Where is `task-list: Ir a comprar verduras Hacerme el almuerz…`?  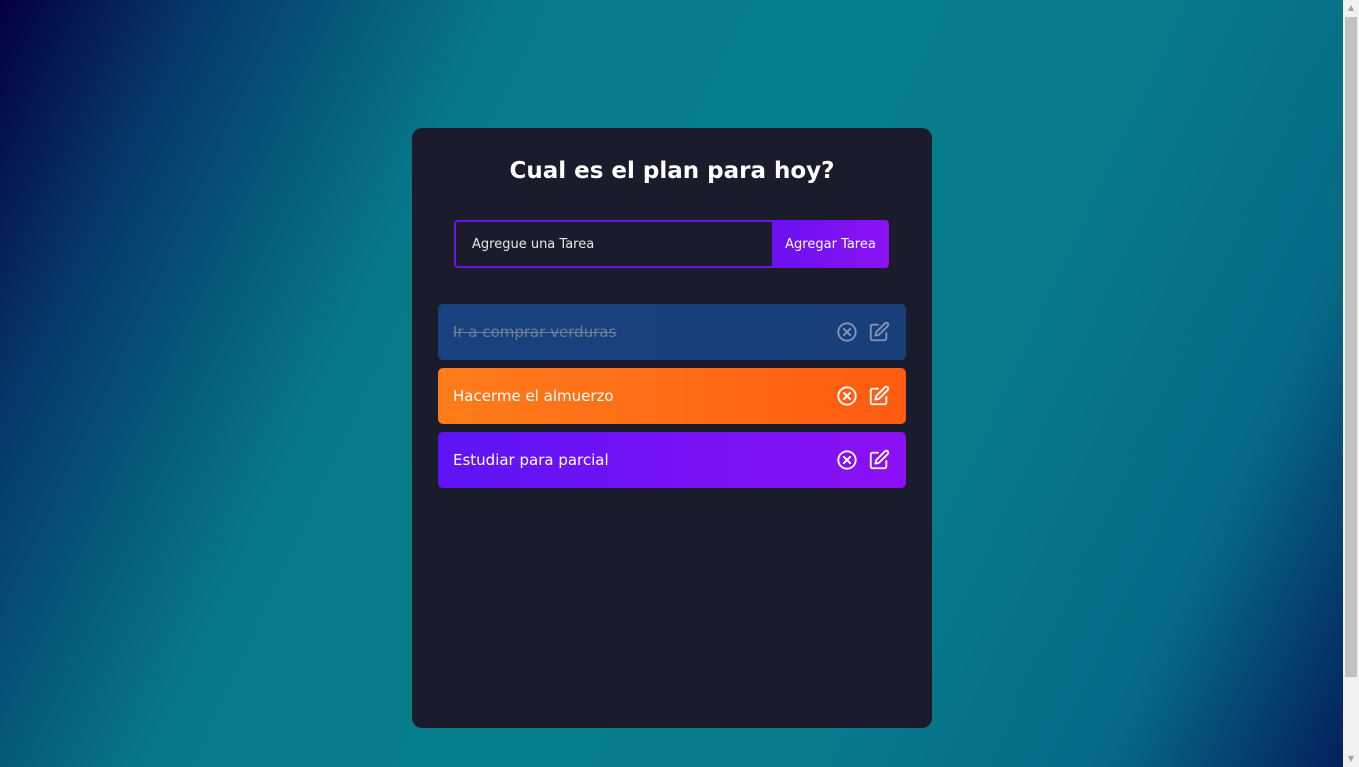
task-list: Ir a comprar verduras Hacerme el almuerz… is located at coordinates (672, 400).